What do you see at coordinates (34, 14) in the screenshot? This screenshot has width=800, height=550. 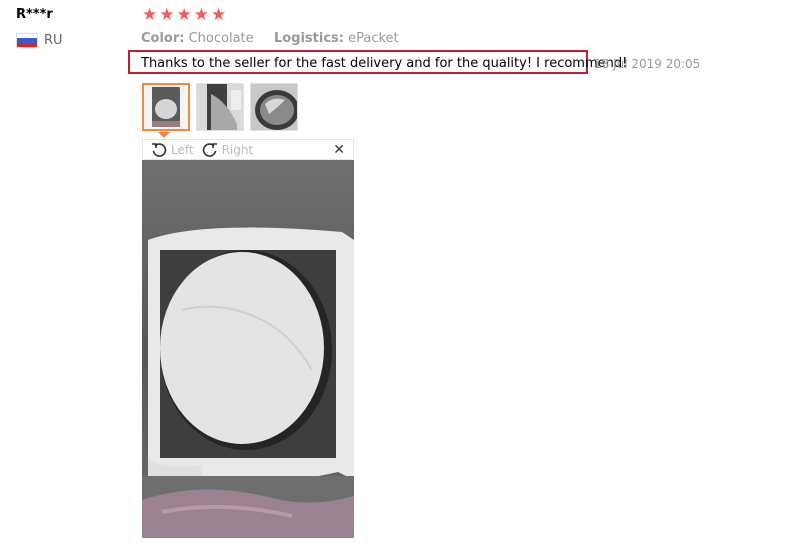 I see `reviewer-name: R***r` at bounding box center [34, 14].